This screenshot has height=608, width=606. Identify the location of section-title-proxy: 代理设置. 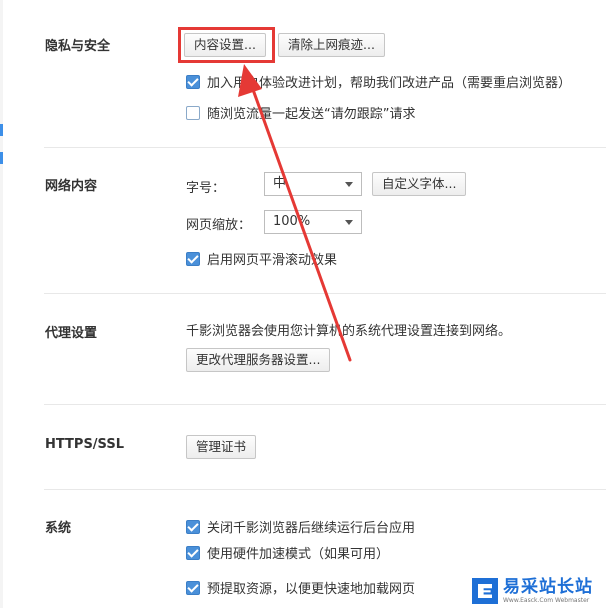
(71, 333).